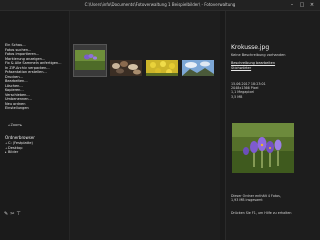 This screenshot has width=320, height=240. I want to click on thumbnail-sunflowers, so click(162, 60).